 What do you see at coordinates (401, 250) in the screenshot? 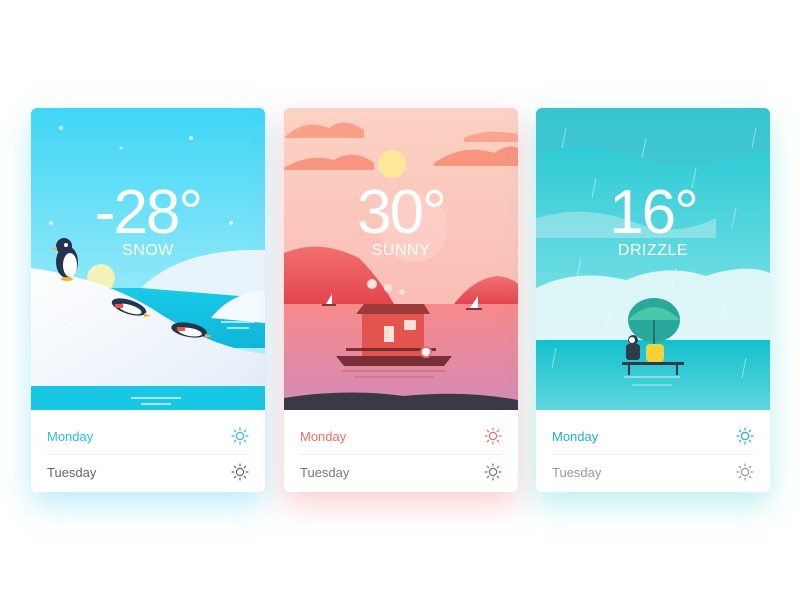
I see `weather-condition: SUNNY` at bounding box center [401, 250].